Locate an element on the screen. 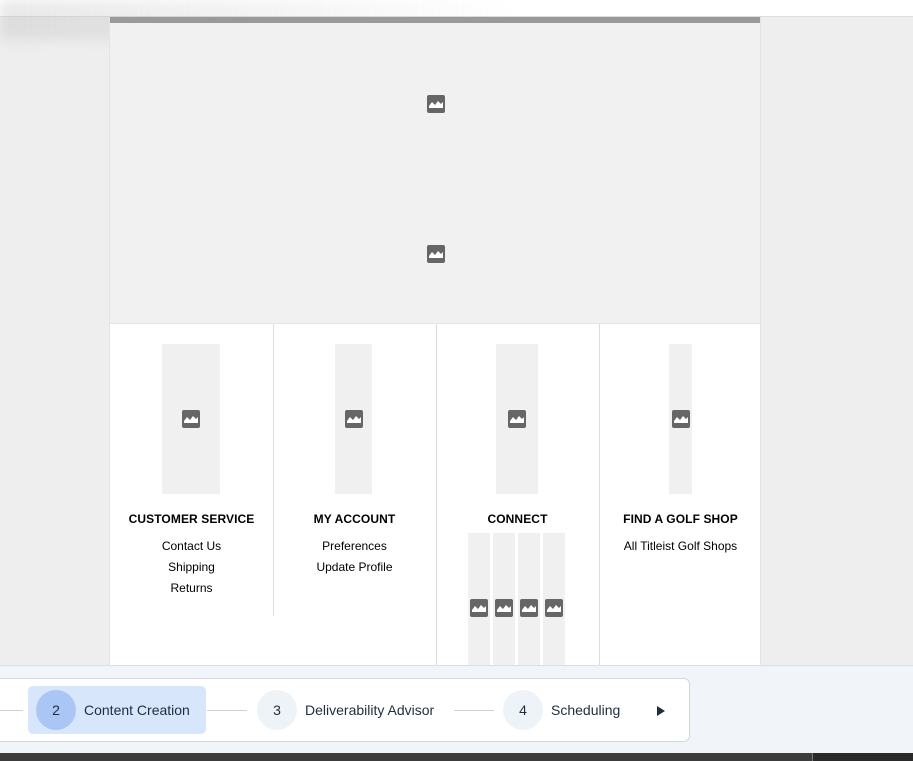 The image size is (913, 761). chevron-right-icon is located at coordinates (661, 711).